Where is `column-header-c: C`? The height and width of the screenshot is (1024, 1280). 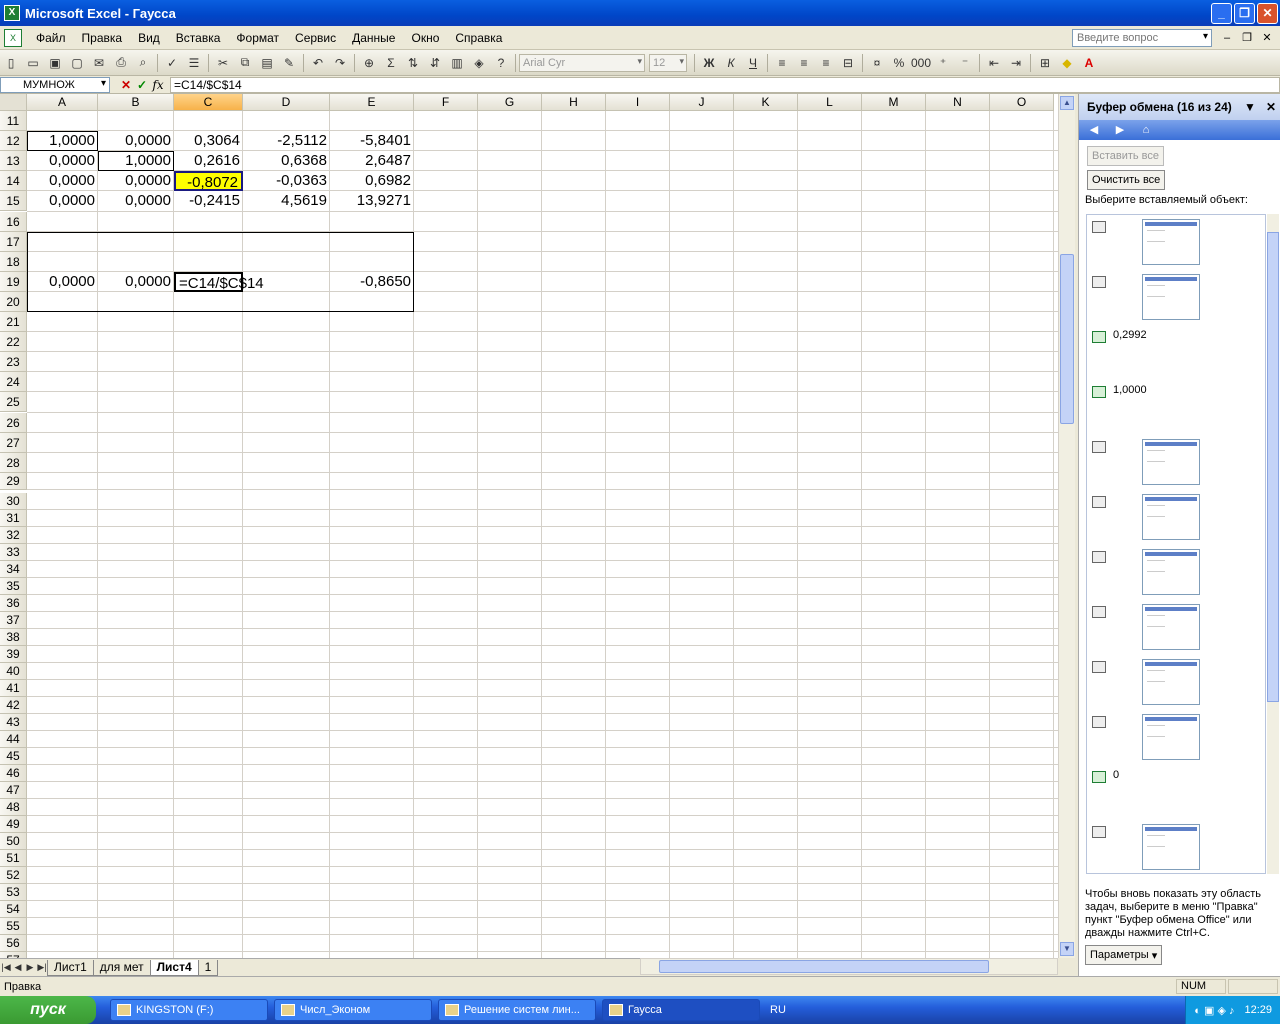 column-header-c: C is located at coordinates (208, 102).